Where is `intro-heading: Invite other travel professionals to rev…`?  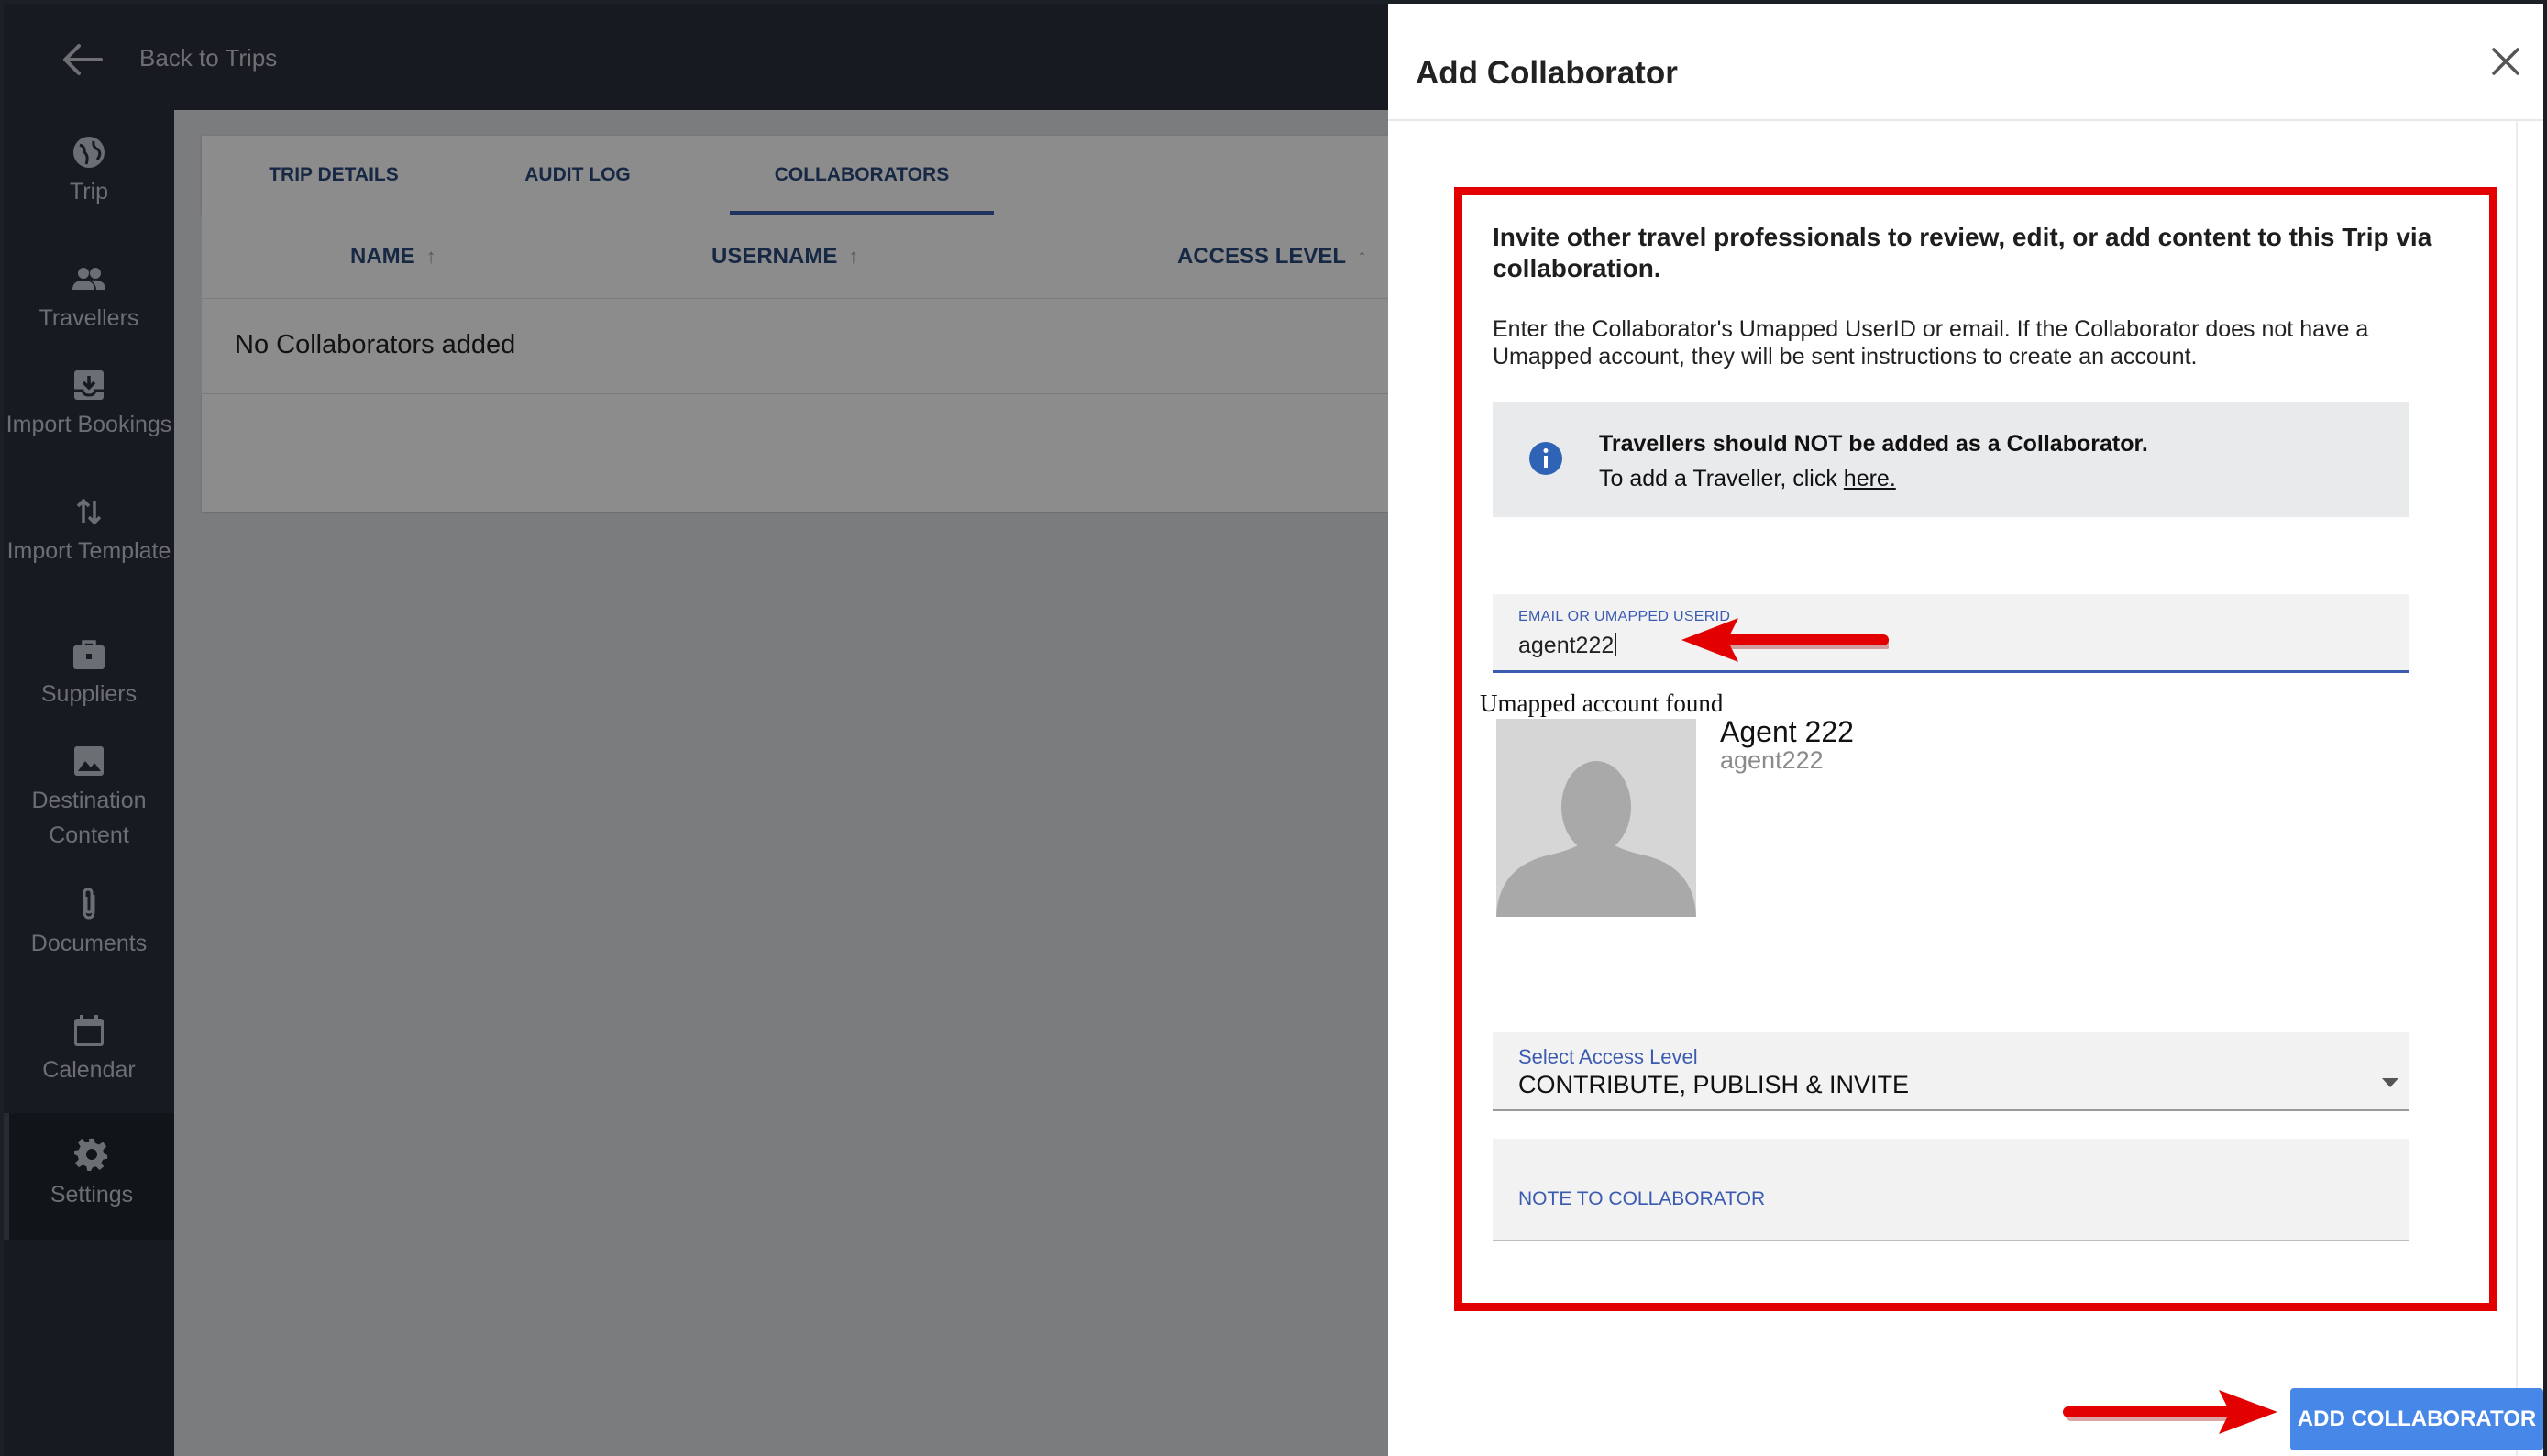 intro-heading: Invite other travel professionals to rev… is located at coordinates (1963, 252).